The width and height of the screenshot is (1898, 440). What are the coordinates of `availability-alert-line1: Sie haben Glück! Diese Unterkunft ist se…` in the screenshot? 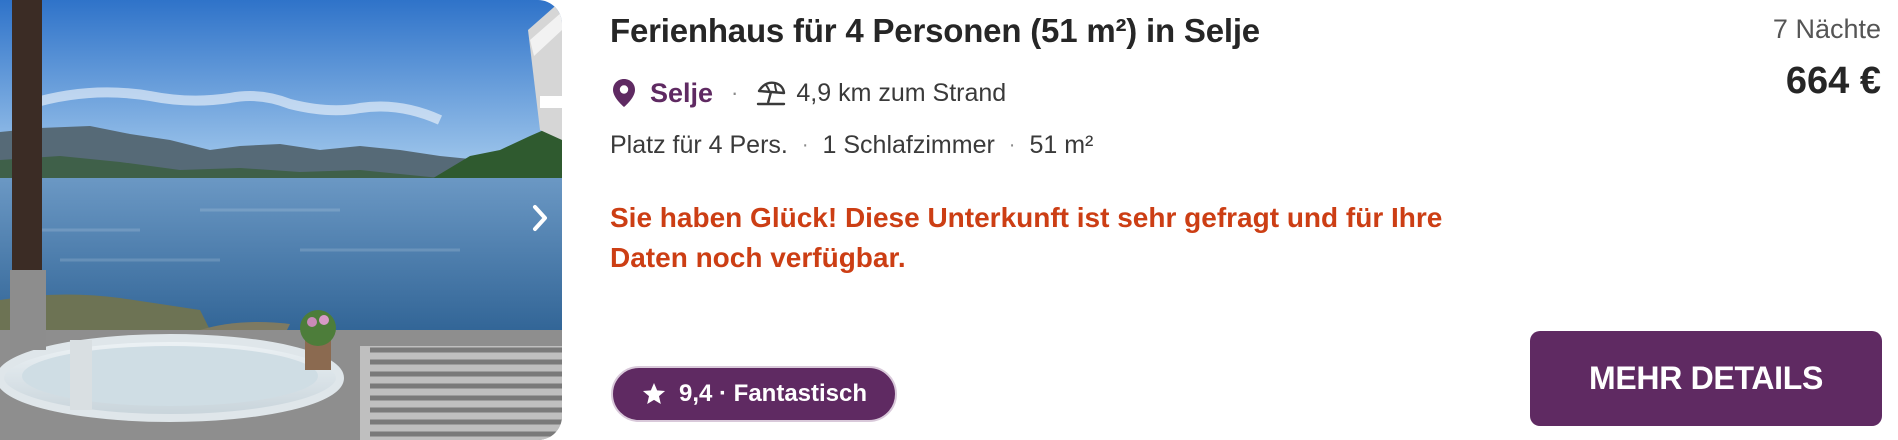 It's located at (1026, 217).